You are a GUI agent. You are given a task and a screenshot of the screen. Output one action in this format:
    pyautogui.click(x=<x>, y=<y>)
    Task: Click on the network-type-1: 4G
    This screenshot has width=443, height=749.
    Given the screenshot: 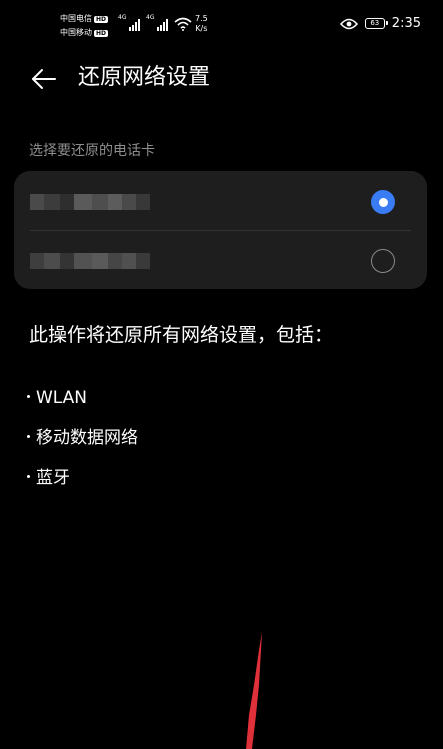 What is the action you would take?
    pyautogui.click(x=122, y=17)
    